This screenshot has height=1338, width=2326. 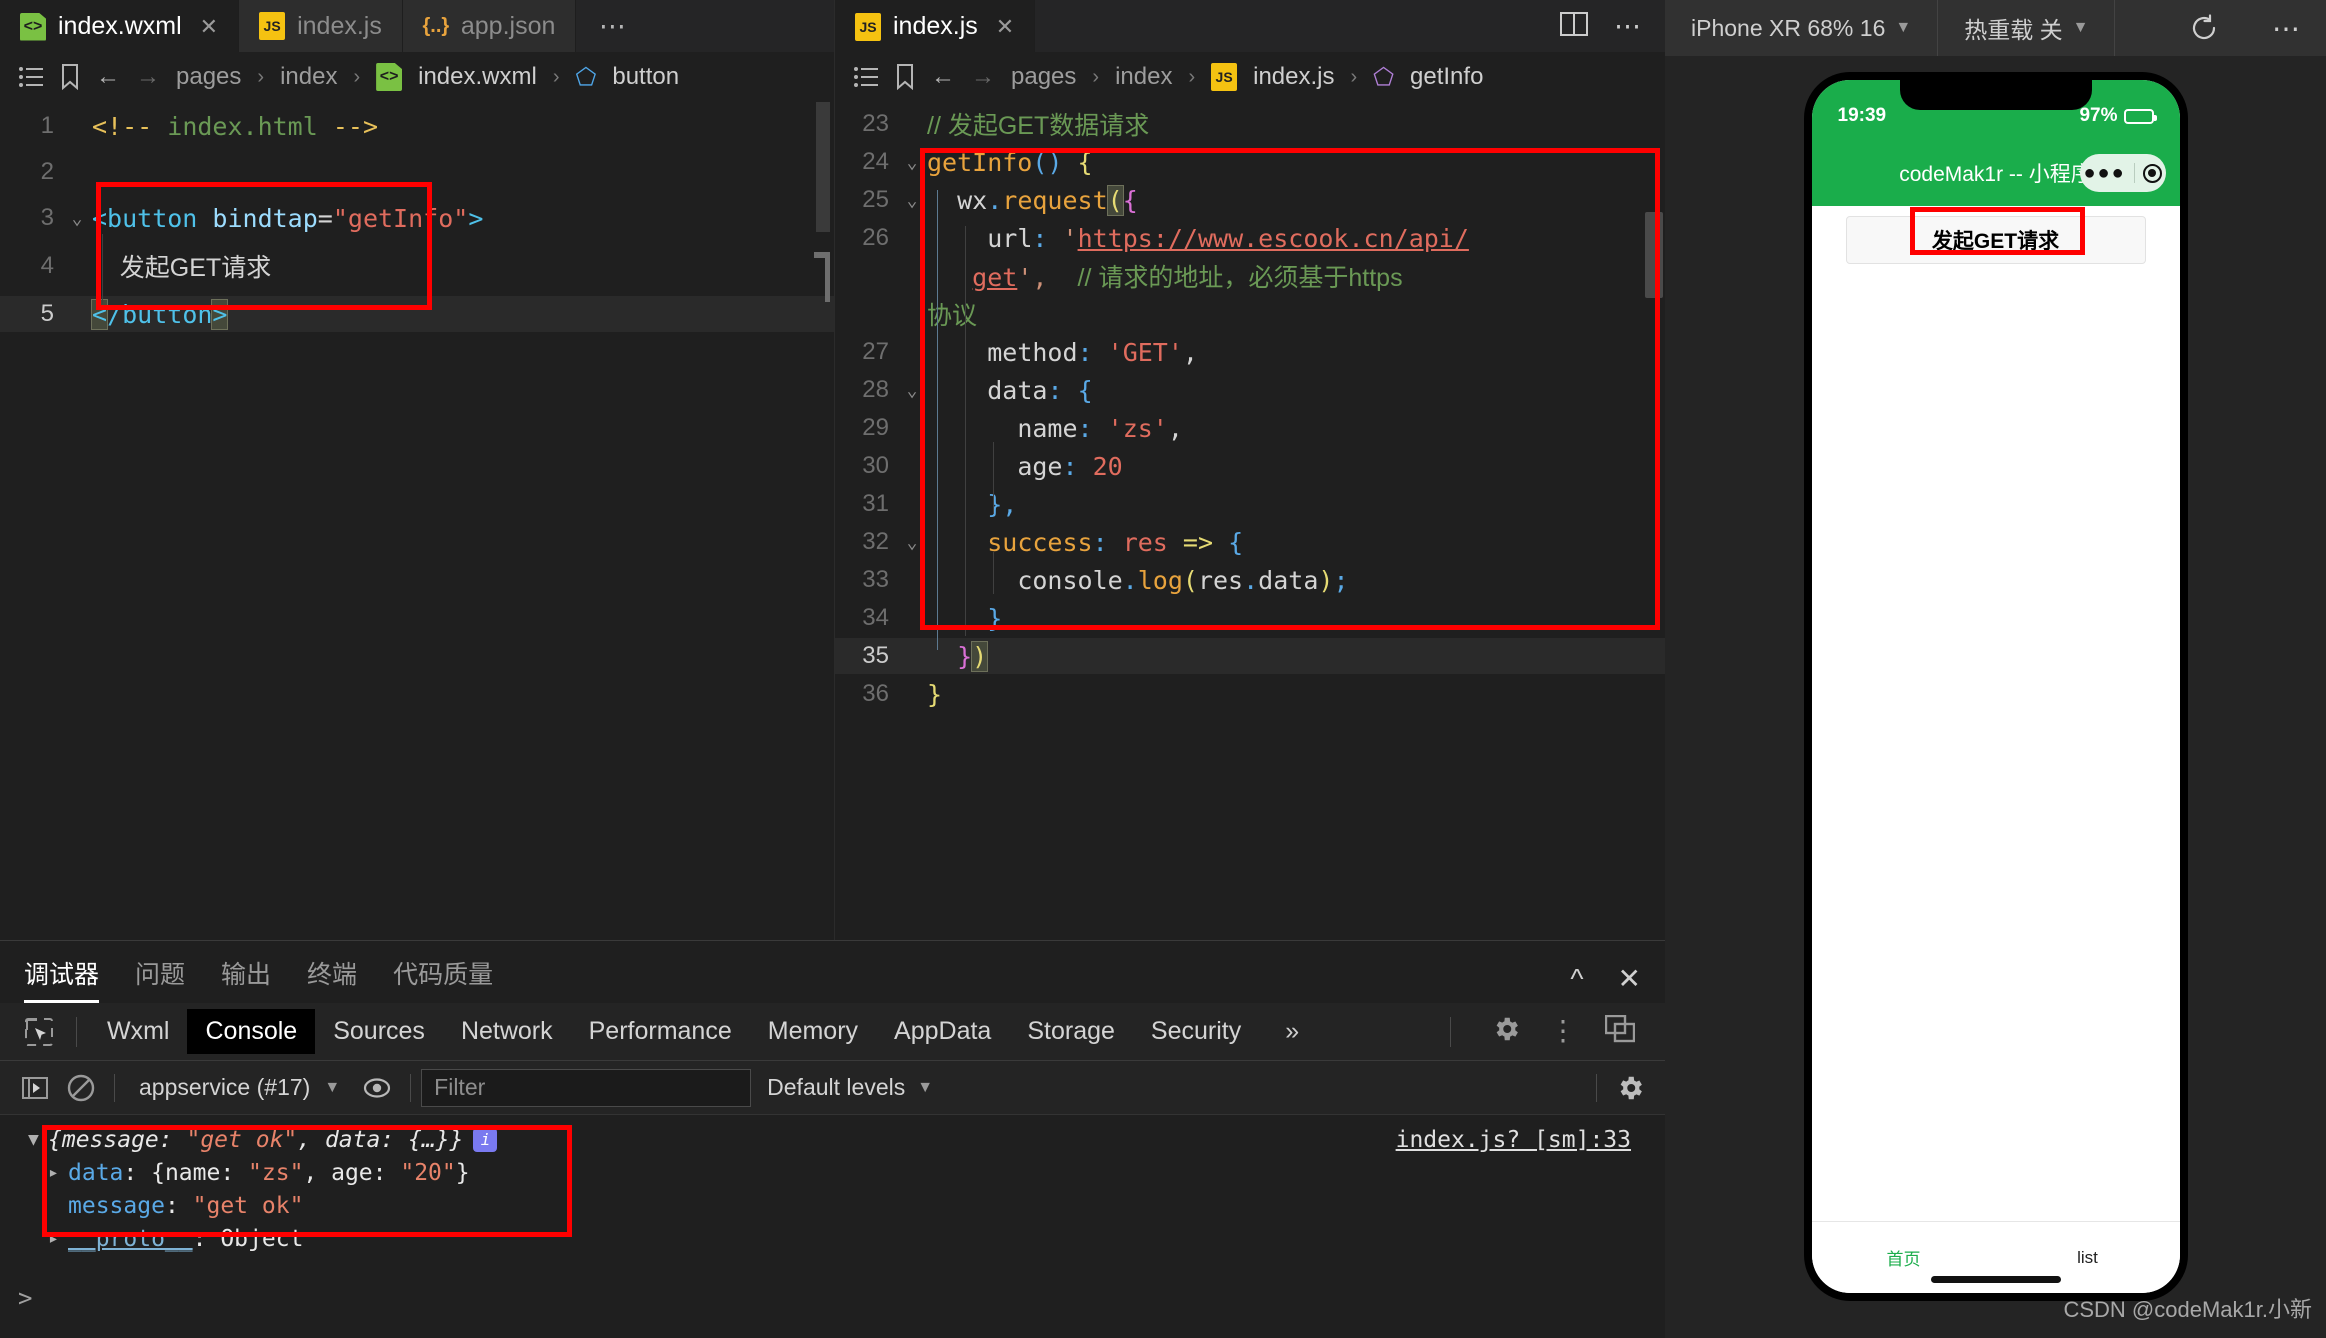 I want to click on subtabs-more-button: », so click(x=1288, y=1031).